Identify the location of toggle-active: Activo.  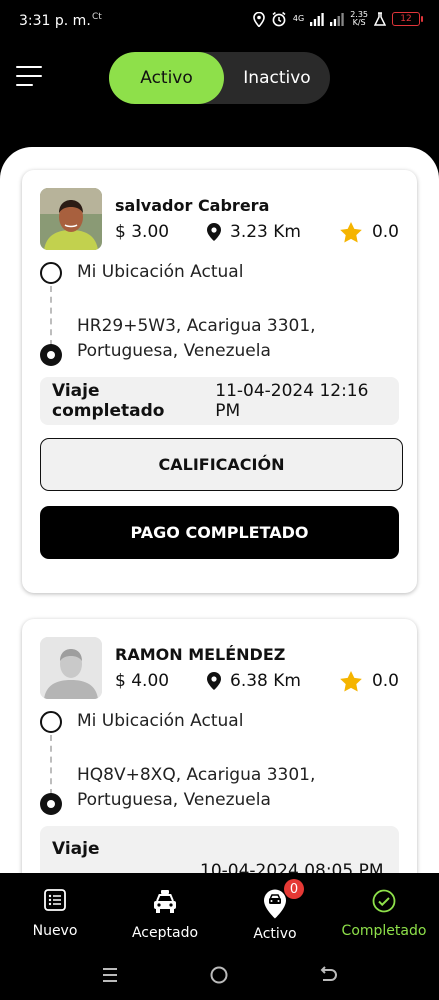
(166, 78).